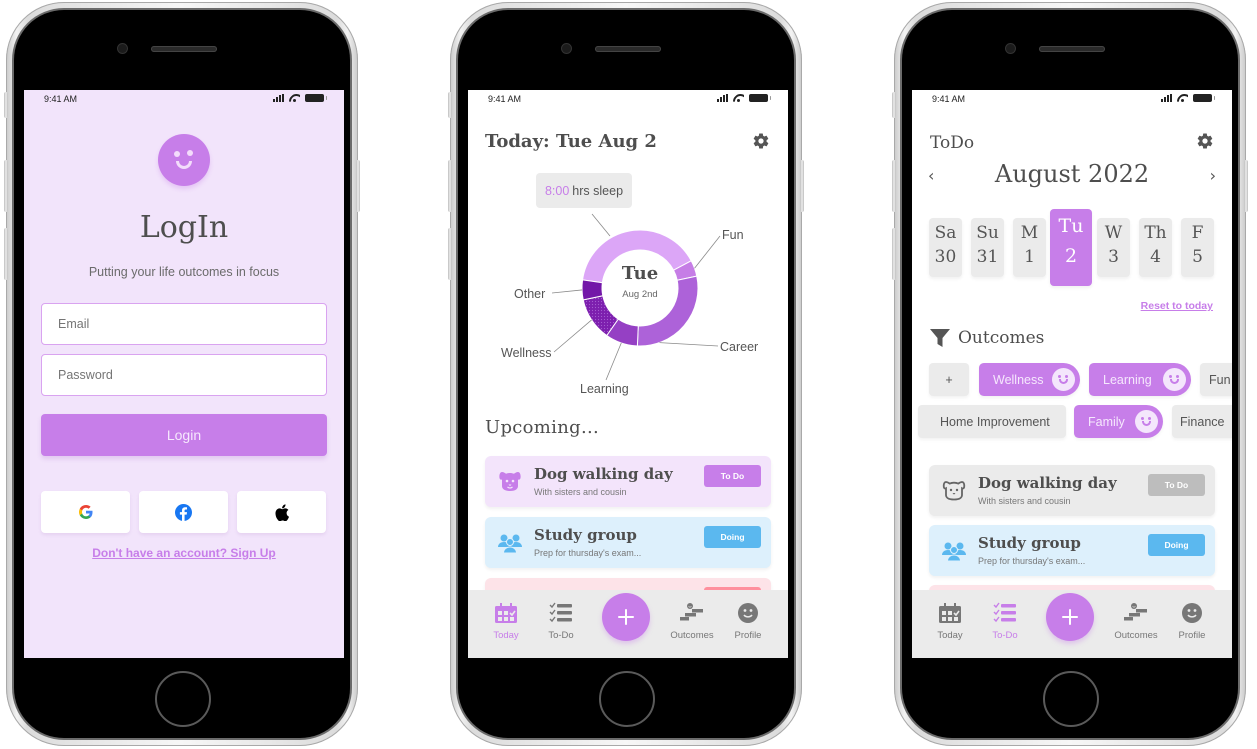  I want to click on day-of-week: Su, so click(987, 233).